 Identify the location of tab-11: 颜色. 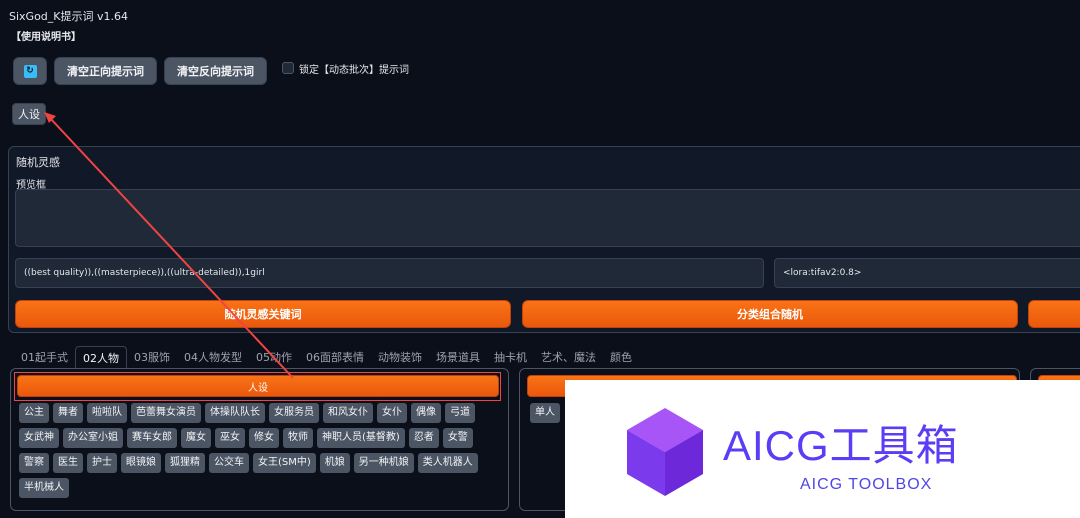
(621, 357).